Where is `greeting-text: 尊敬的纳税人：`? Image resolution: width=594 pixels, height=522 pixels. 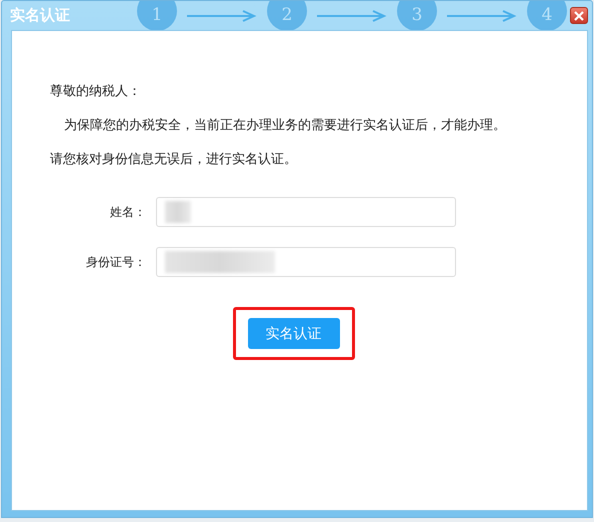 greeting-text: 尊敬的纳税人： is located at coordinates (96, 92).